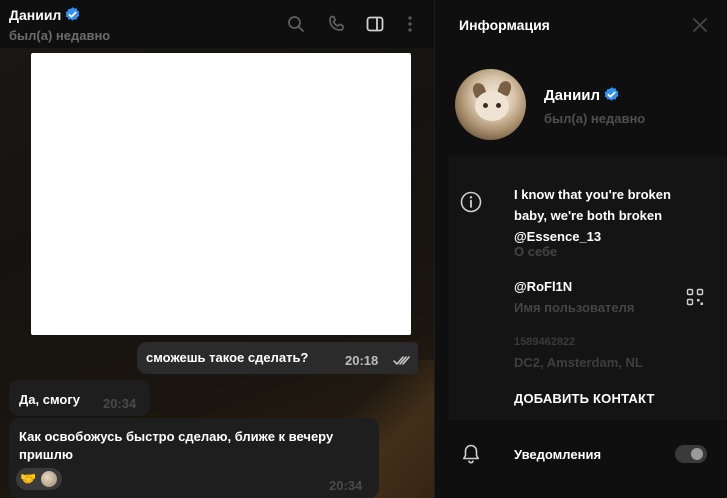  I want to click on more-vertical-icon, so click(410, 24).